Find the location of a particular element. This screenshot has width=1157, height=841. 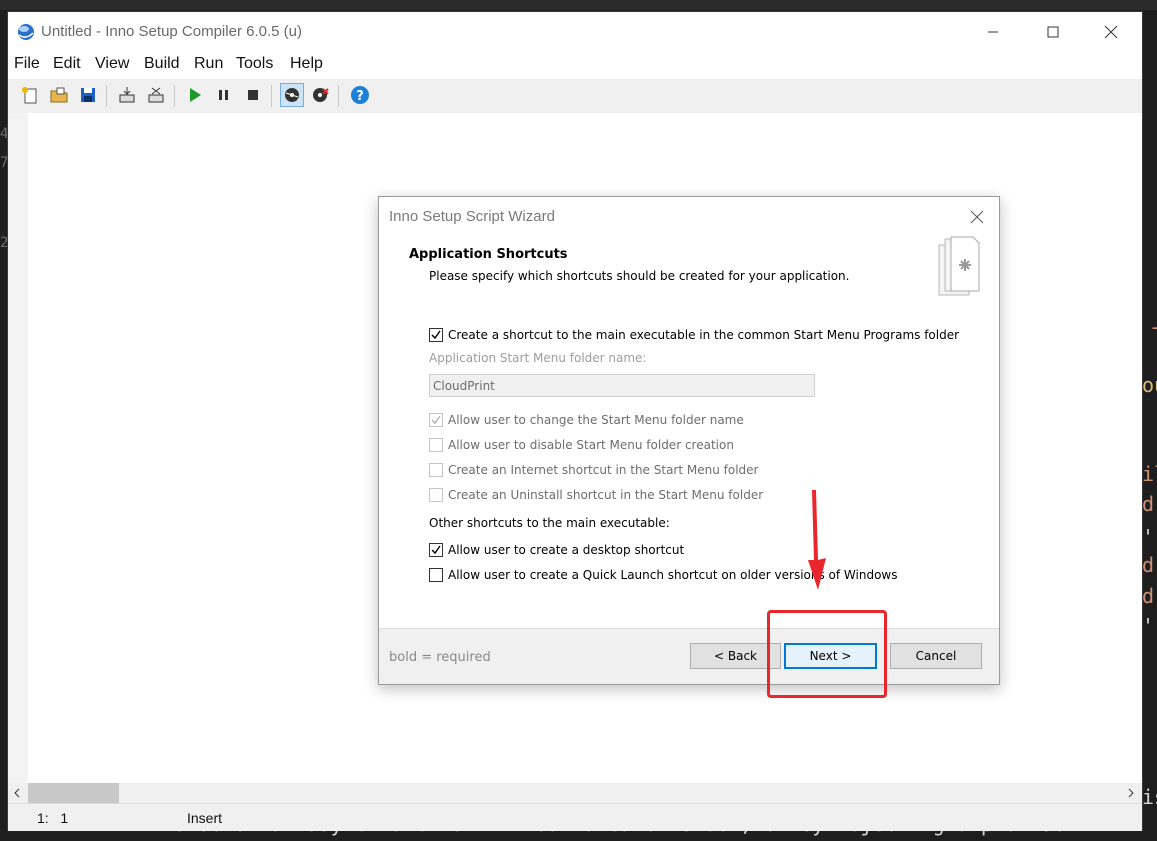

menu-view: View is located at coordinates (112, 64).